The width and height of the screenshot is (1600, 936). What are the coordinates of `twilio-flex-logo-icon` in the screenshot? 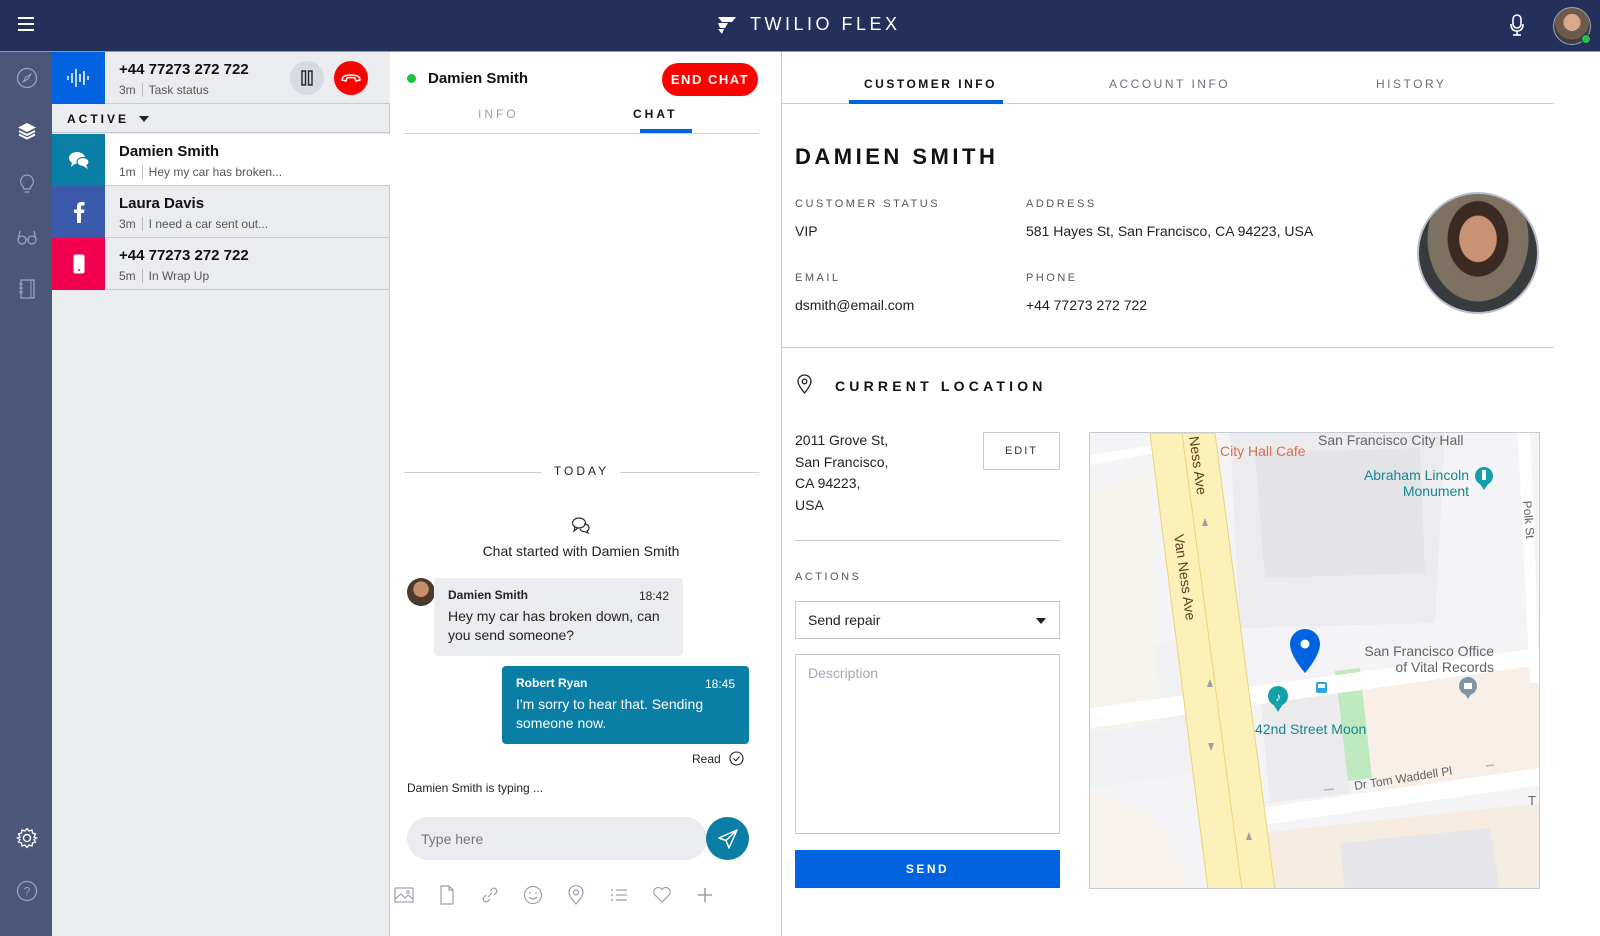 It's located at (727, 25).